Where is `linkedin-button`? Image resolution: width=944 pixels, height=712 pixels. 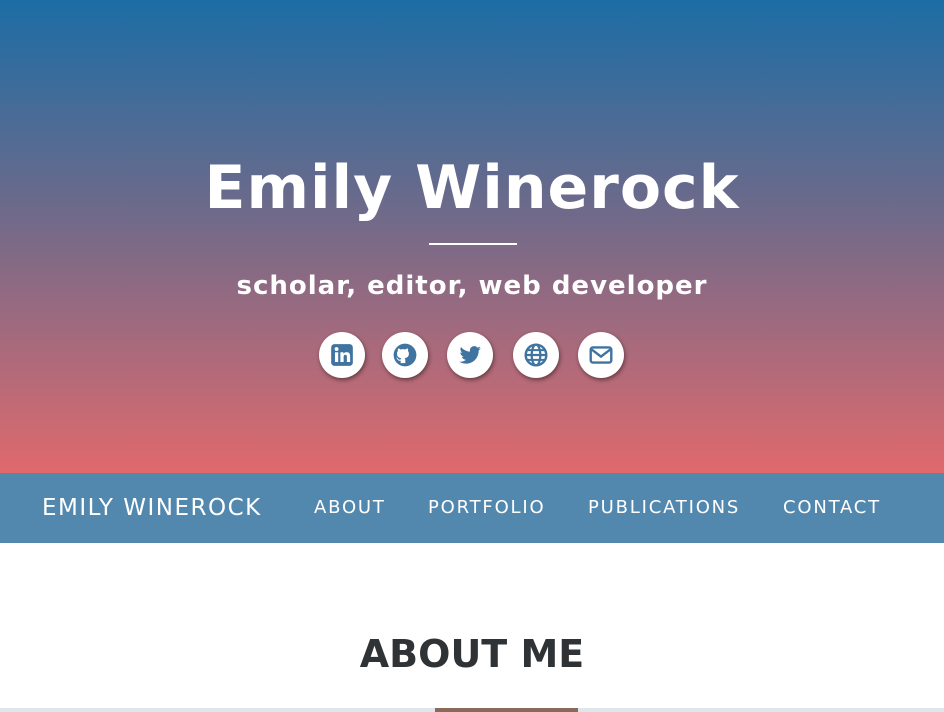 linkedin-button is located at coordinates (342, 355).